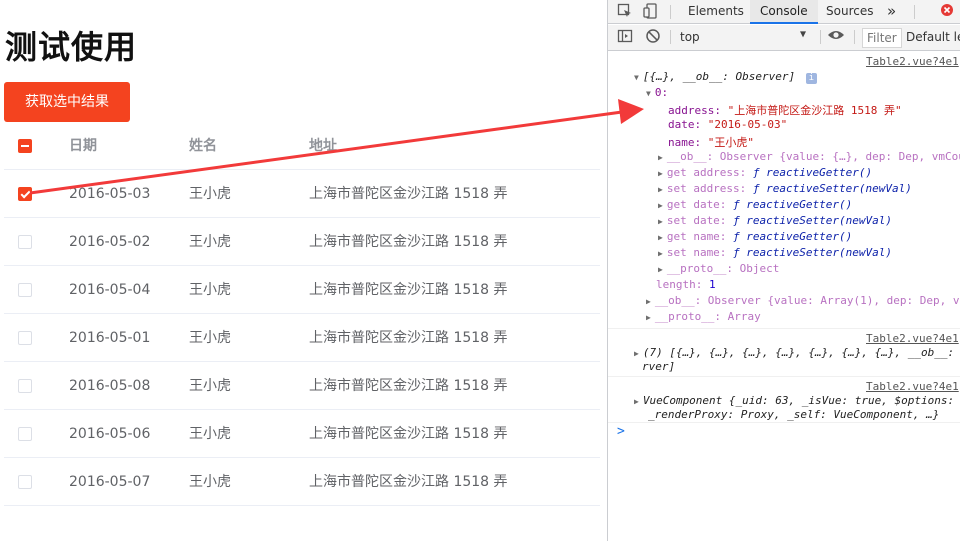 This screenshot has height=541, width=960. What do you see at coordinates (651, 12) in the screenshot?
I see `device-toolbar-icon` at bounding box center [651, 12].